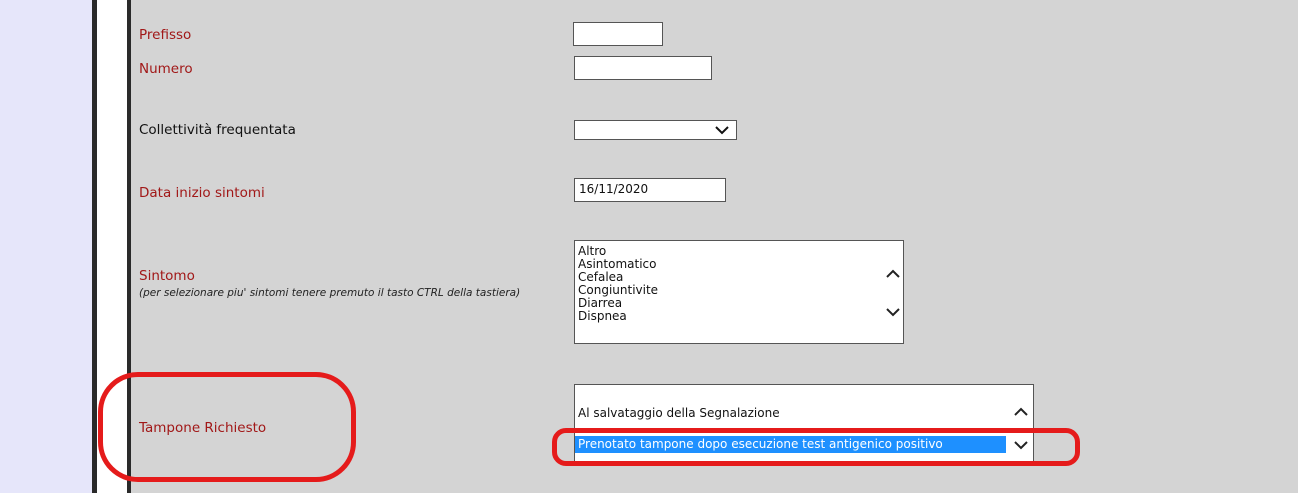 Image resolution: width=1298 pixels, height=493 pixels. What do you see at coordinates (650, 190) in the screenshot?
I see `data-inizio-input: 16/11/2020` at bounding box center [650, 190].